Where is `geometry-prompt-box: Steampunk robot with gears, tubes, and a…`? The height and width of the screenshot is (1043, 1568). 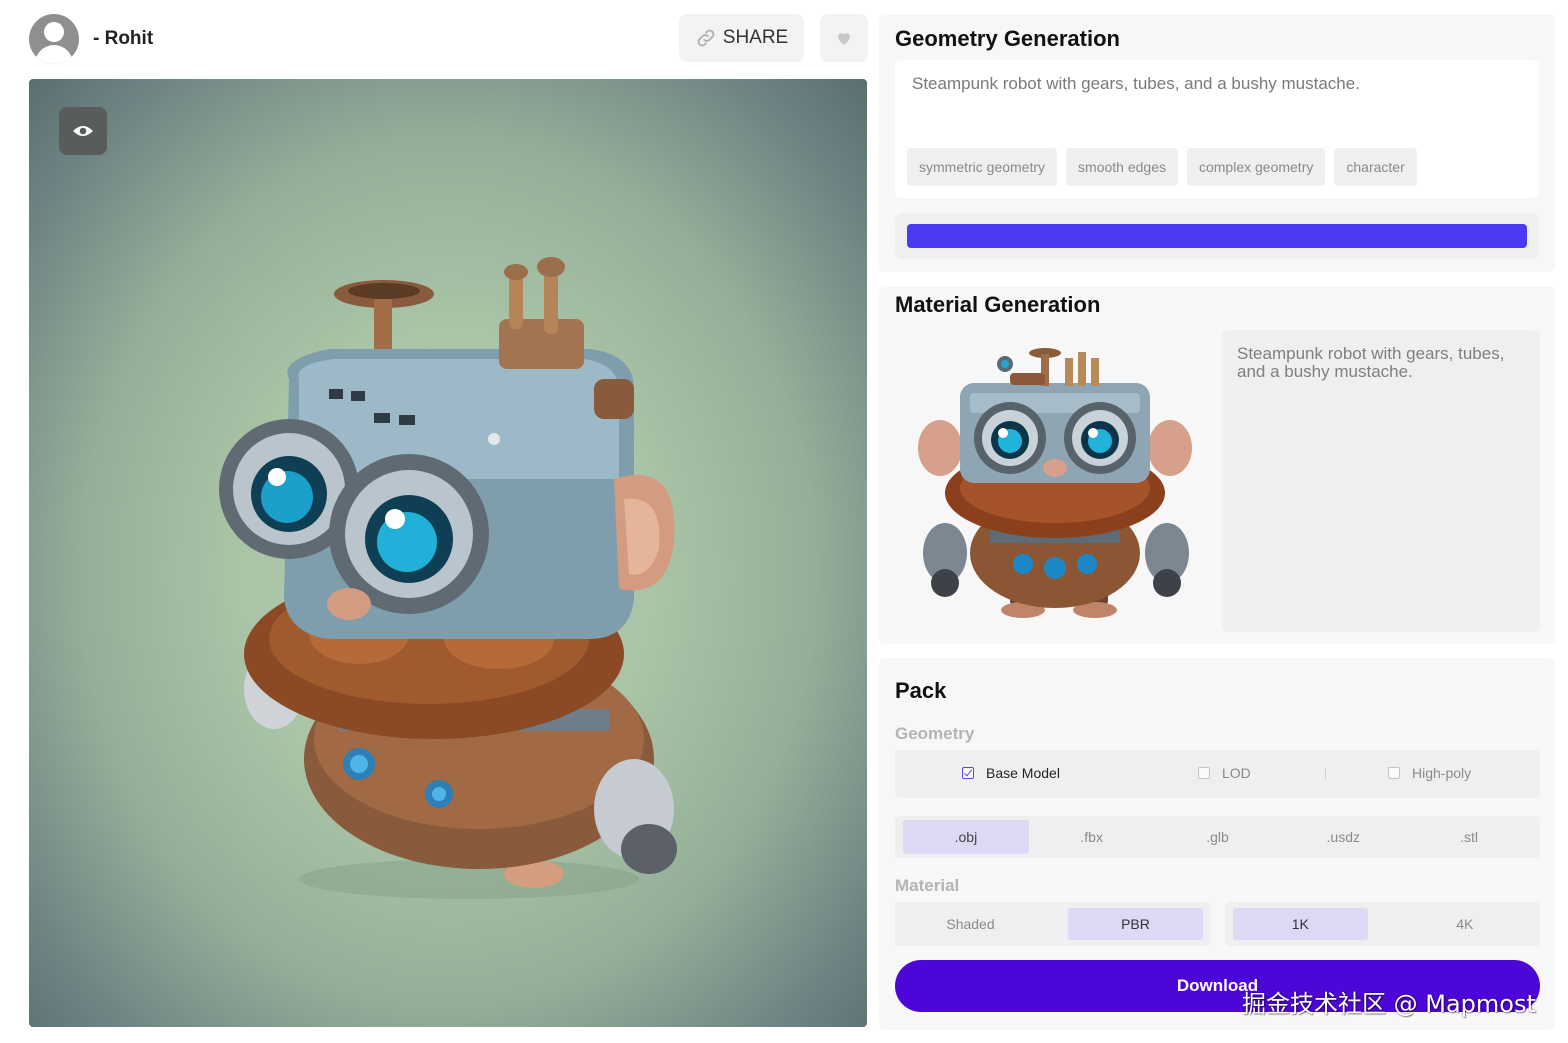
geometry-prompt-box: Steampunk robot with gears, tubes, and a… is located at coordinates (1217, 129).